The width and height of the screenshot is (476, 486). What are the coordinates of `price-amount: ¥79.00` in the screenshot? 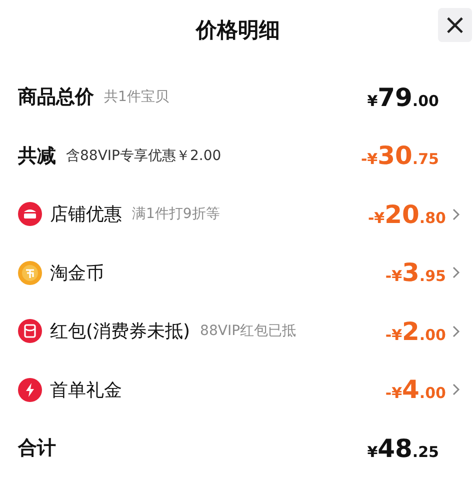 It's located at (403, 97).